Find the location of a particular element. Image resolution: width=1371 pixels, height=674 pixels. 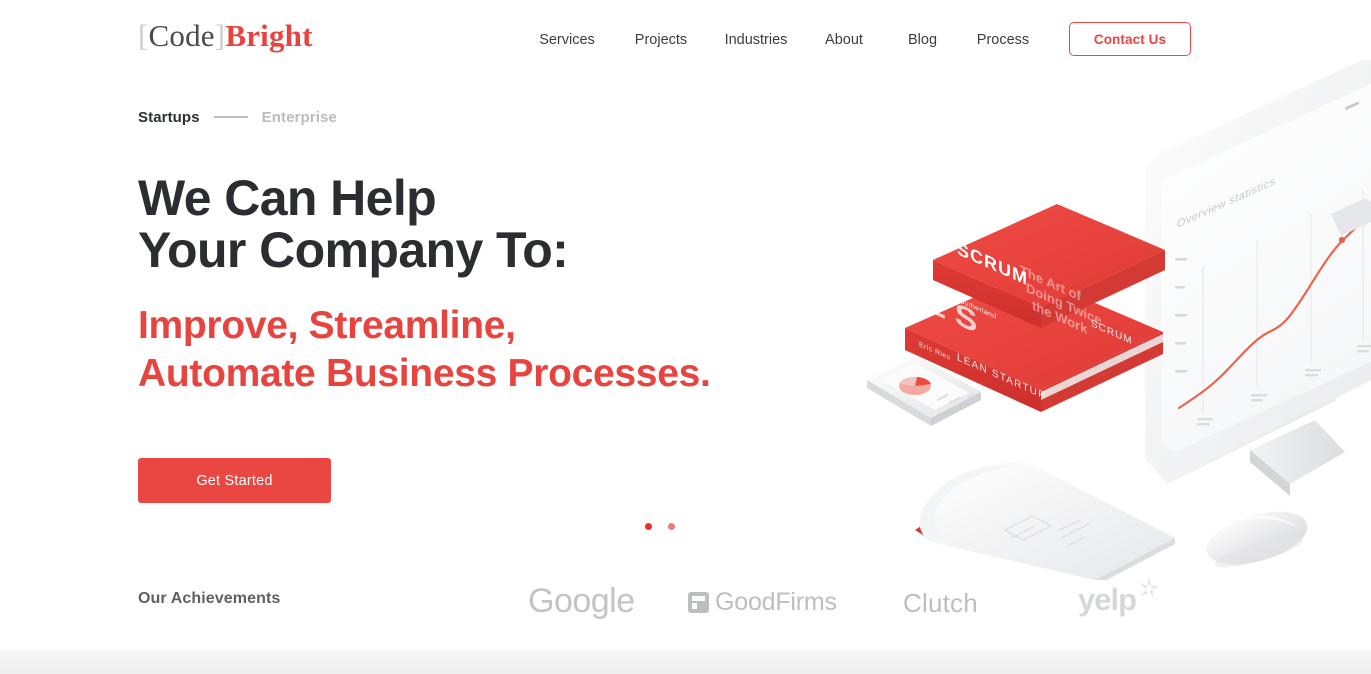

nav-link-services: Services is located at coordinates (567, 40).